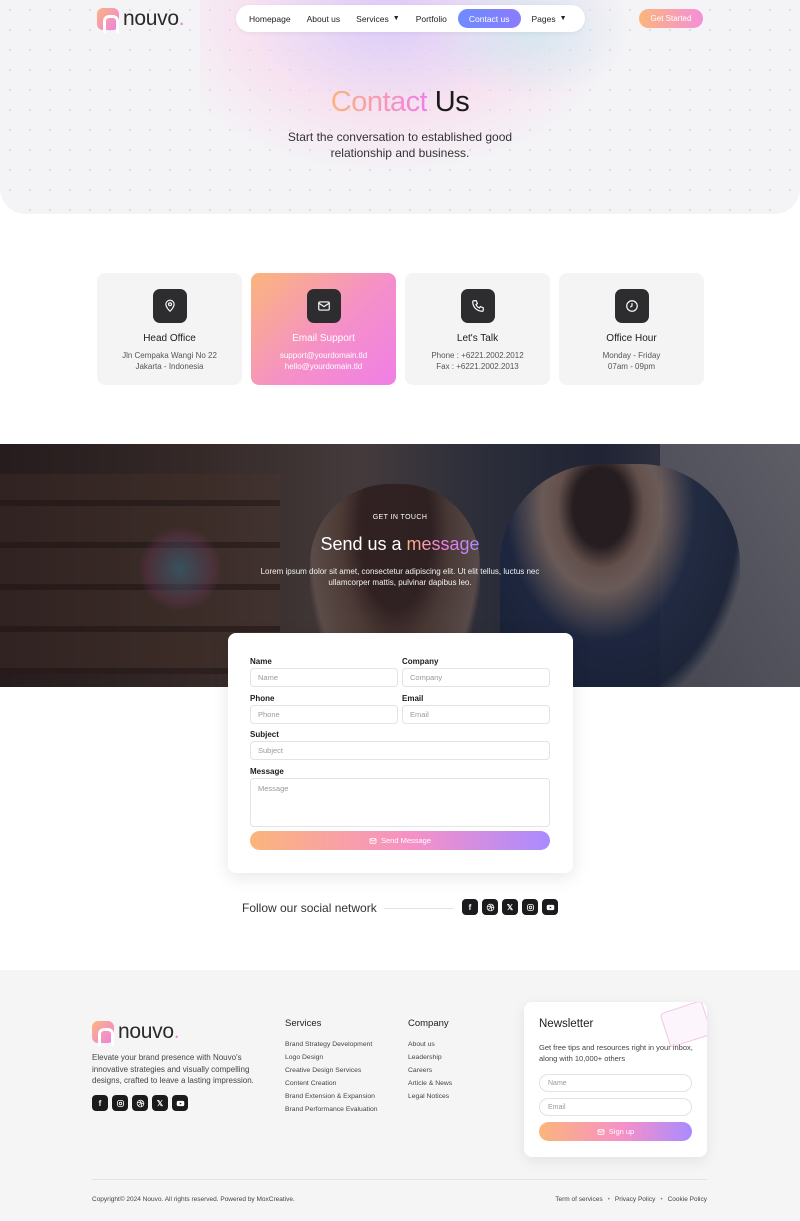 This screenshot has width=800, height=1221. Describe the element at coordinates (477, 355) in the screenshot. I see `card-line: Phone : +6221.2002.2012` at that location.